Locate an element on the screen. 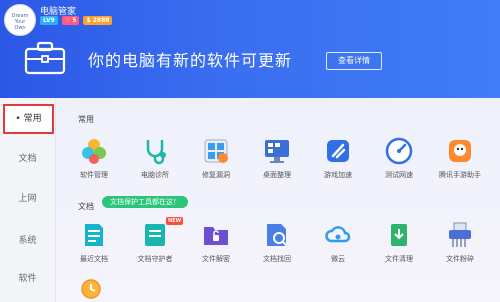 The width and height of the screenshot is (500, 302). tool-recent-docs: 最近文档 is located at coordinates (94, 245).